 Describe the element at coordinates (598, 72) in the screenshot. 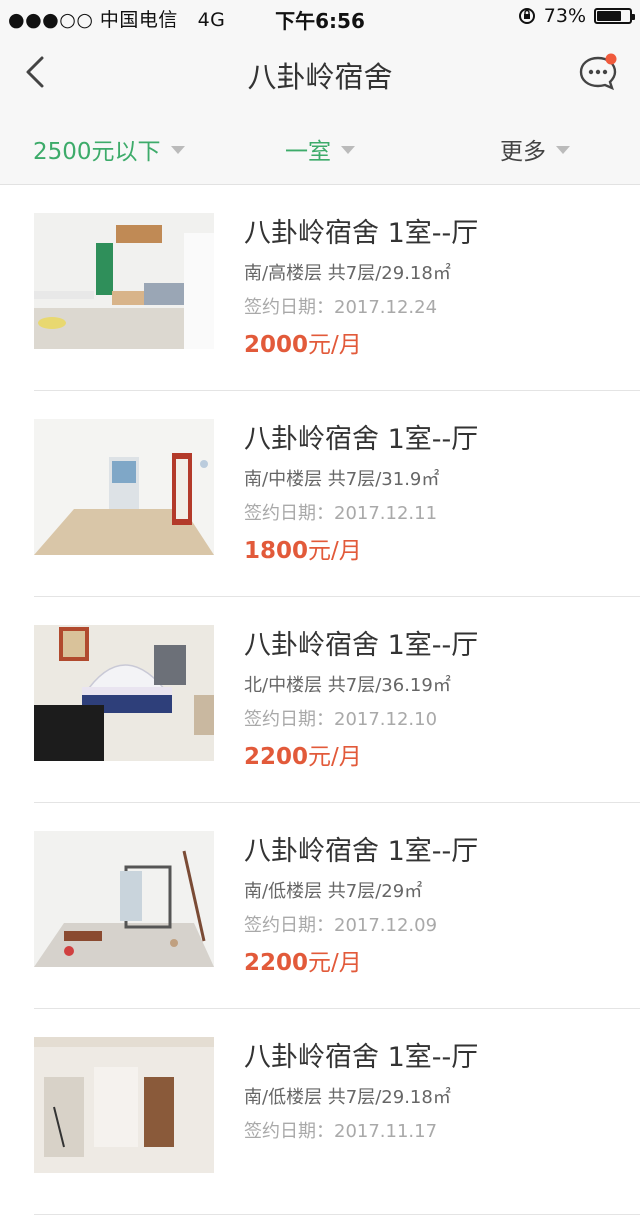

I see `message-icon` at that location.